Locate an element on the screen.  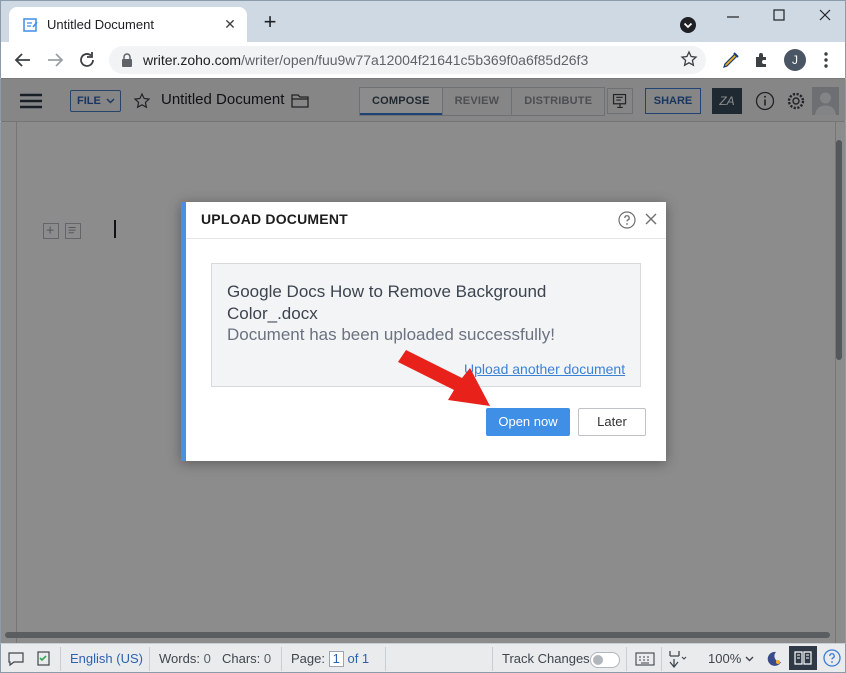
zoho-writer-favicon-icon is located at coordinates (30, 25).